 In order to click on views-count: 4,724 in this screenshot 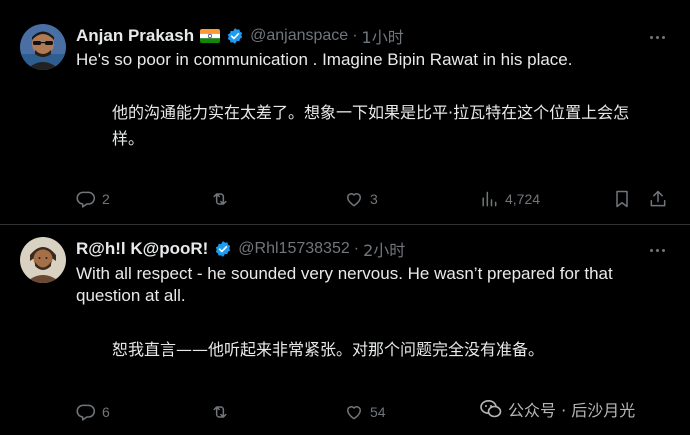, I will do `click(523, 199)`.